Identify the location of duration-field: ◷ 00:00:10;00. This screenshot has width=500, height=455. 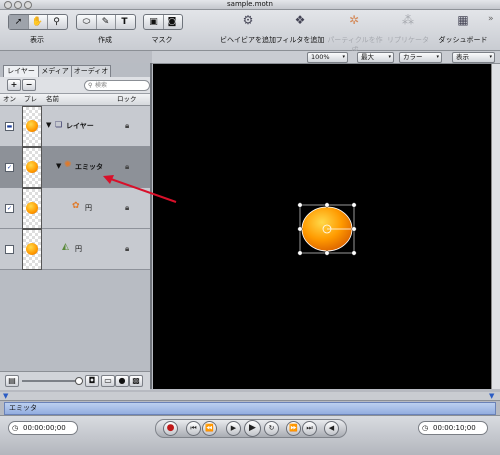
(453, 428).